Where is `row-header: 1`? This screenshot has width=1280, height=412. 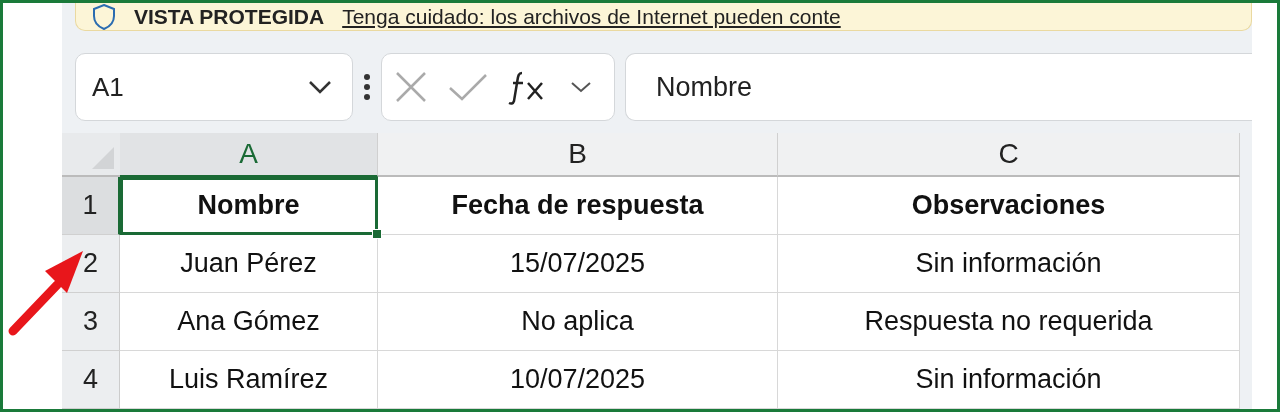 row-header: 1 is located at coordinates (91, 206).